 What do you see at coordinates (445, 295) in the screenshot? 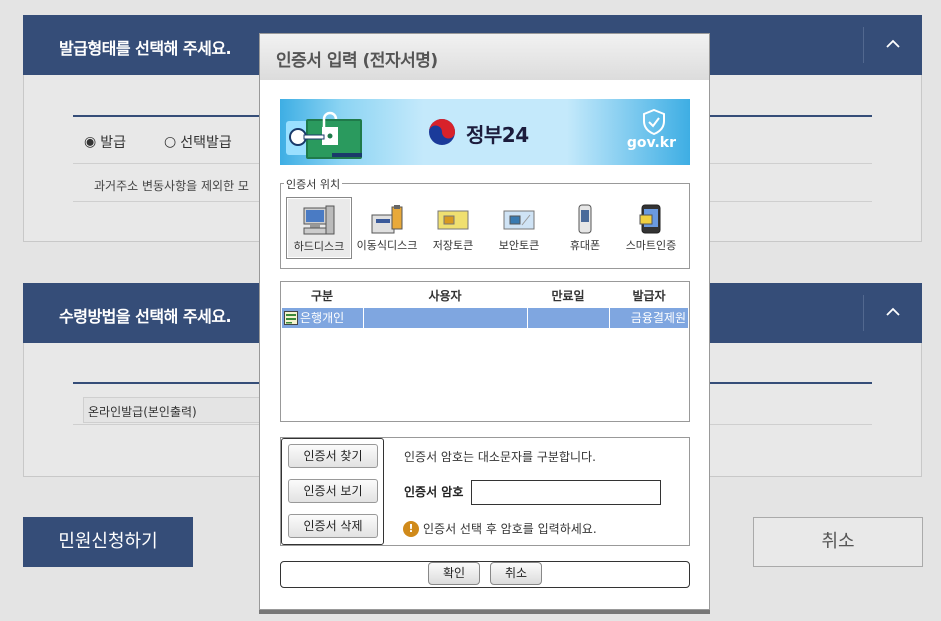
I see `column-header-user: 사용자` at bounding box center [445, 295].